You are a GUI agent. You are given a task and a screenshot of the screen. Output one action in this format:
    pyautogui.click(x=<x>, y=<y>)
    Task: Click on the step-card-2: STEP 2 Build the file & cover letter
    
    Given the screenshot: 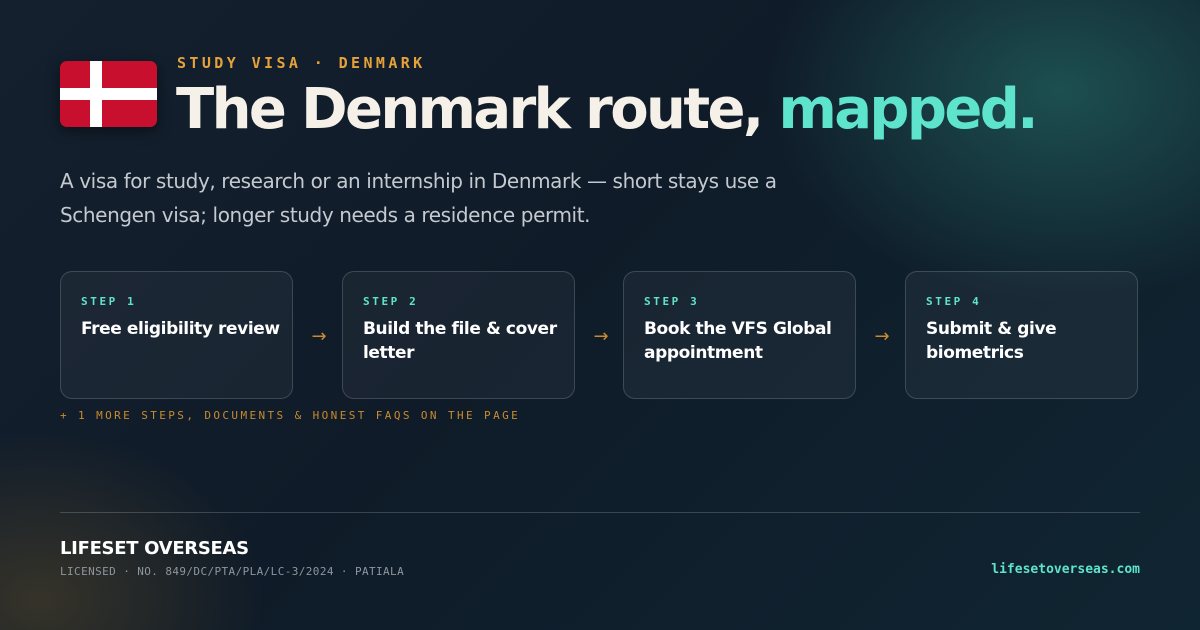 What is the action you would take?
    pyautogui.click(x=458, y=335)
    